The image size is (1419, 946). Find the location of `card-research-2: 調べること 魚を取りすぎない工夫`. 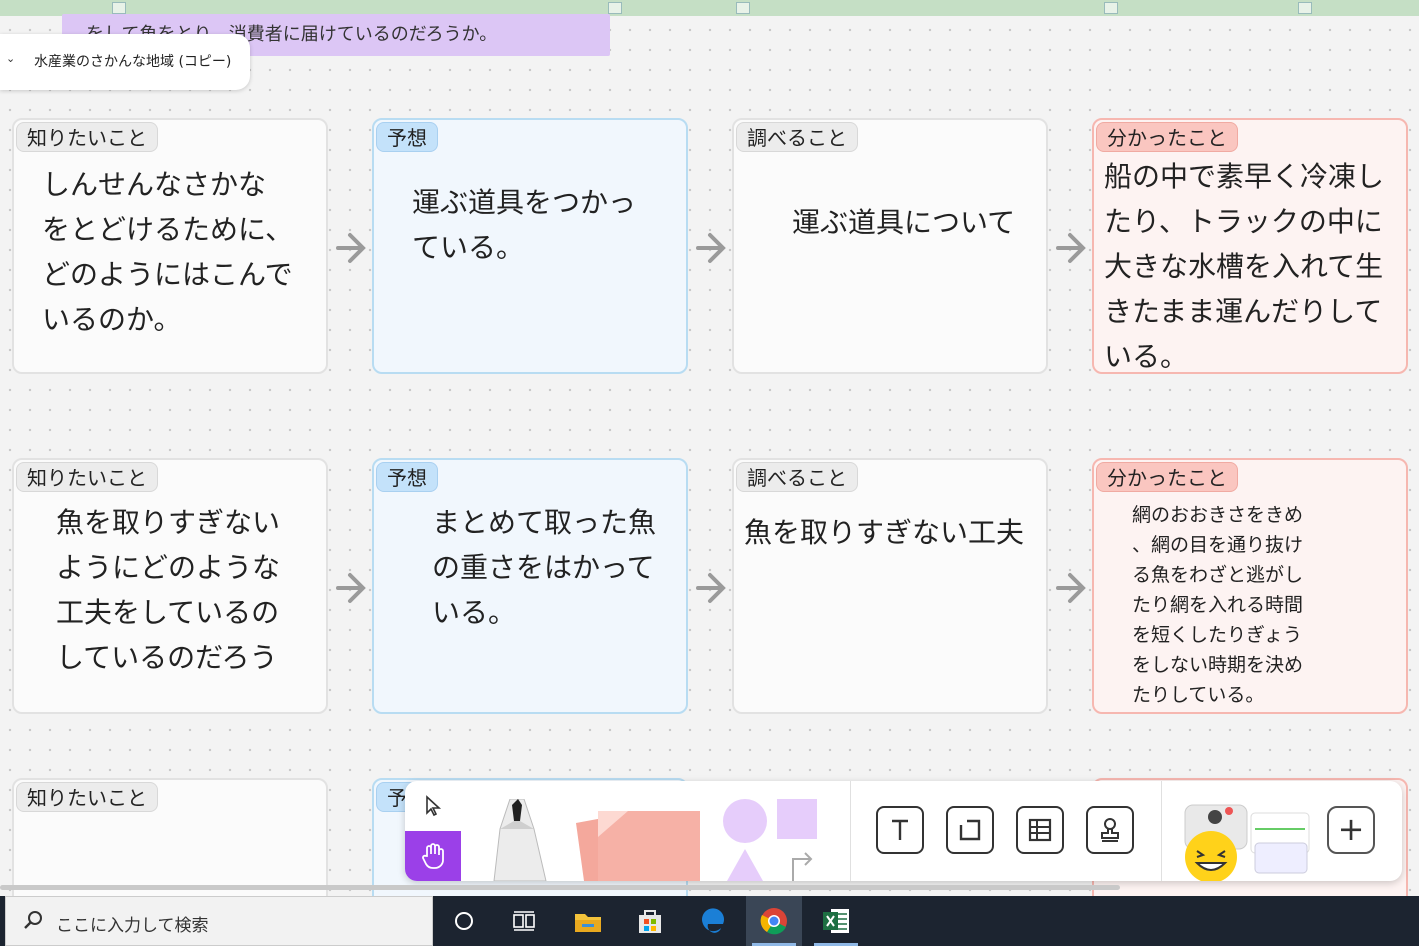

card-research-2: 調べること 魚を取りすぎない工夫 is located at coordinates (890, 586).